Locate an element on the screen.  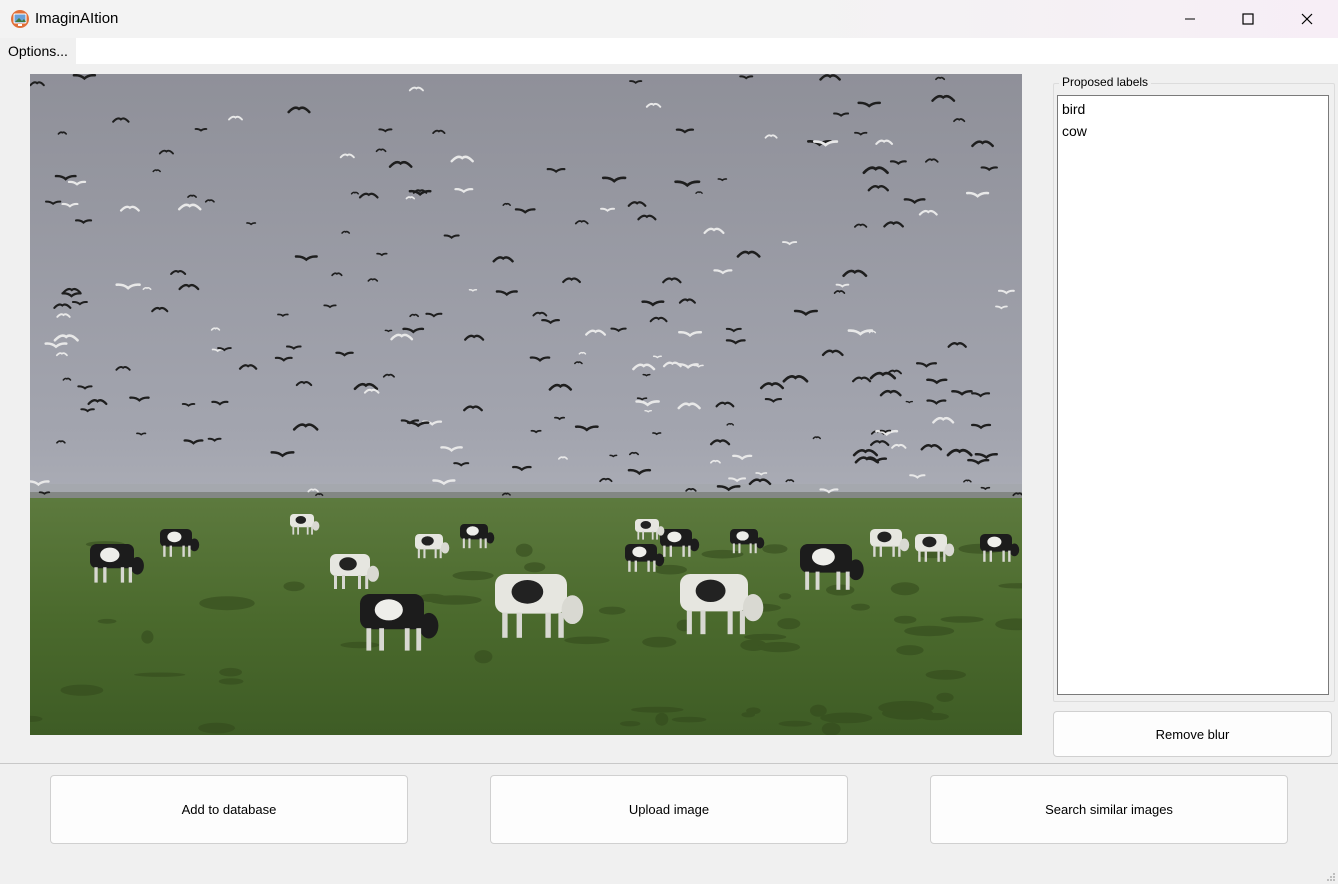
upload-image-button: Upload image is located at coordinates (669, 809).